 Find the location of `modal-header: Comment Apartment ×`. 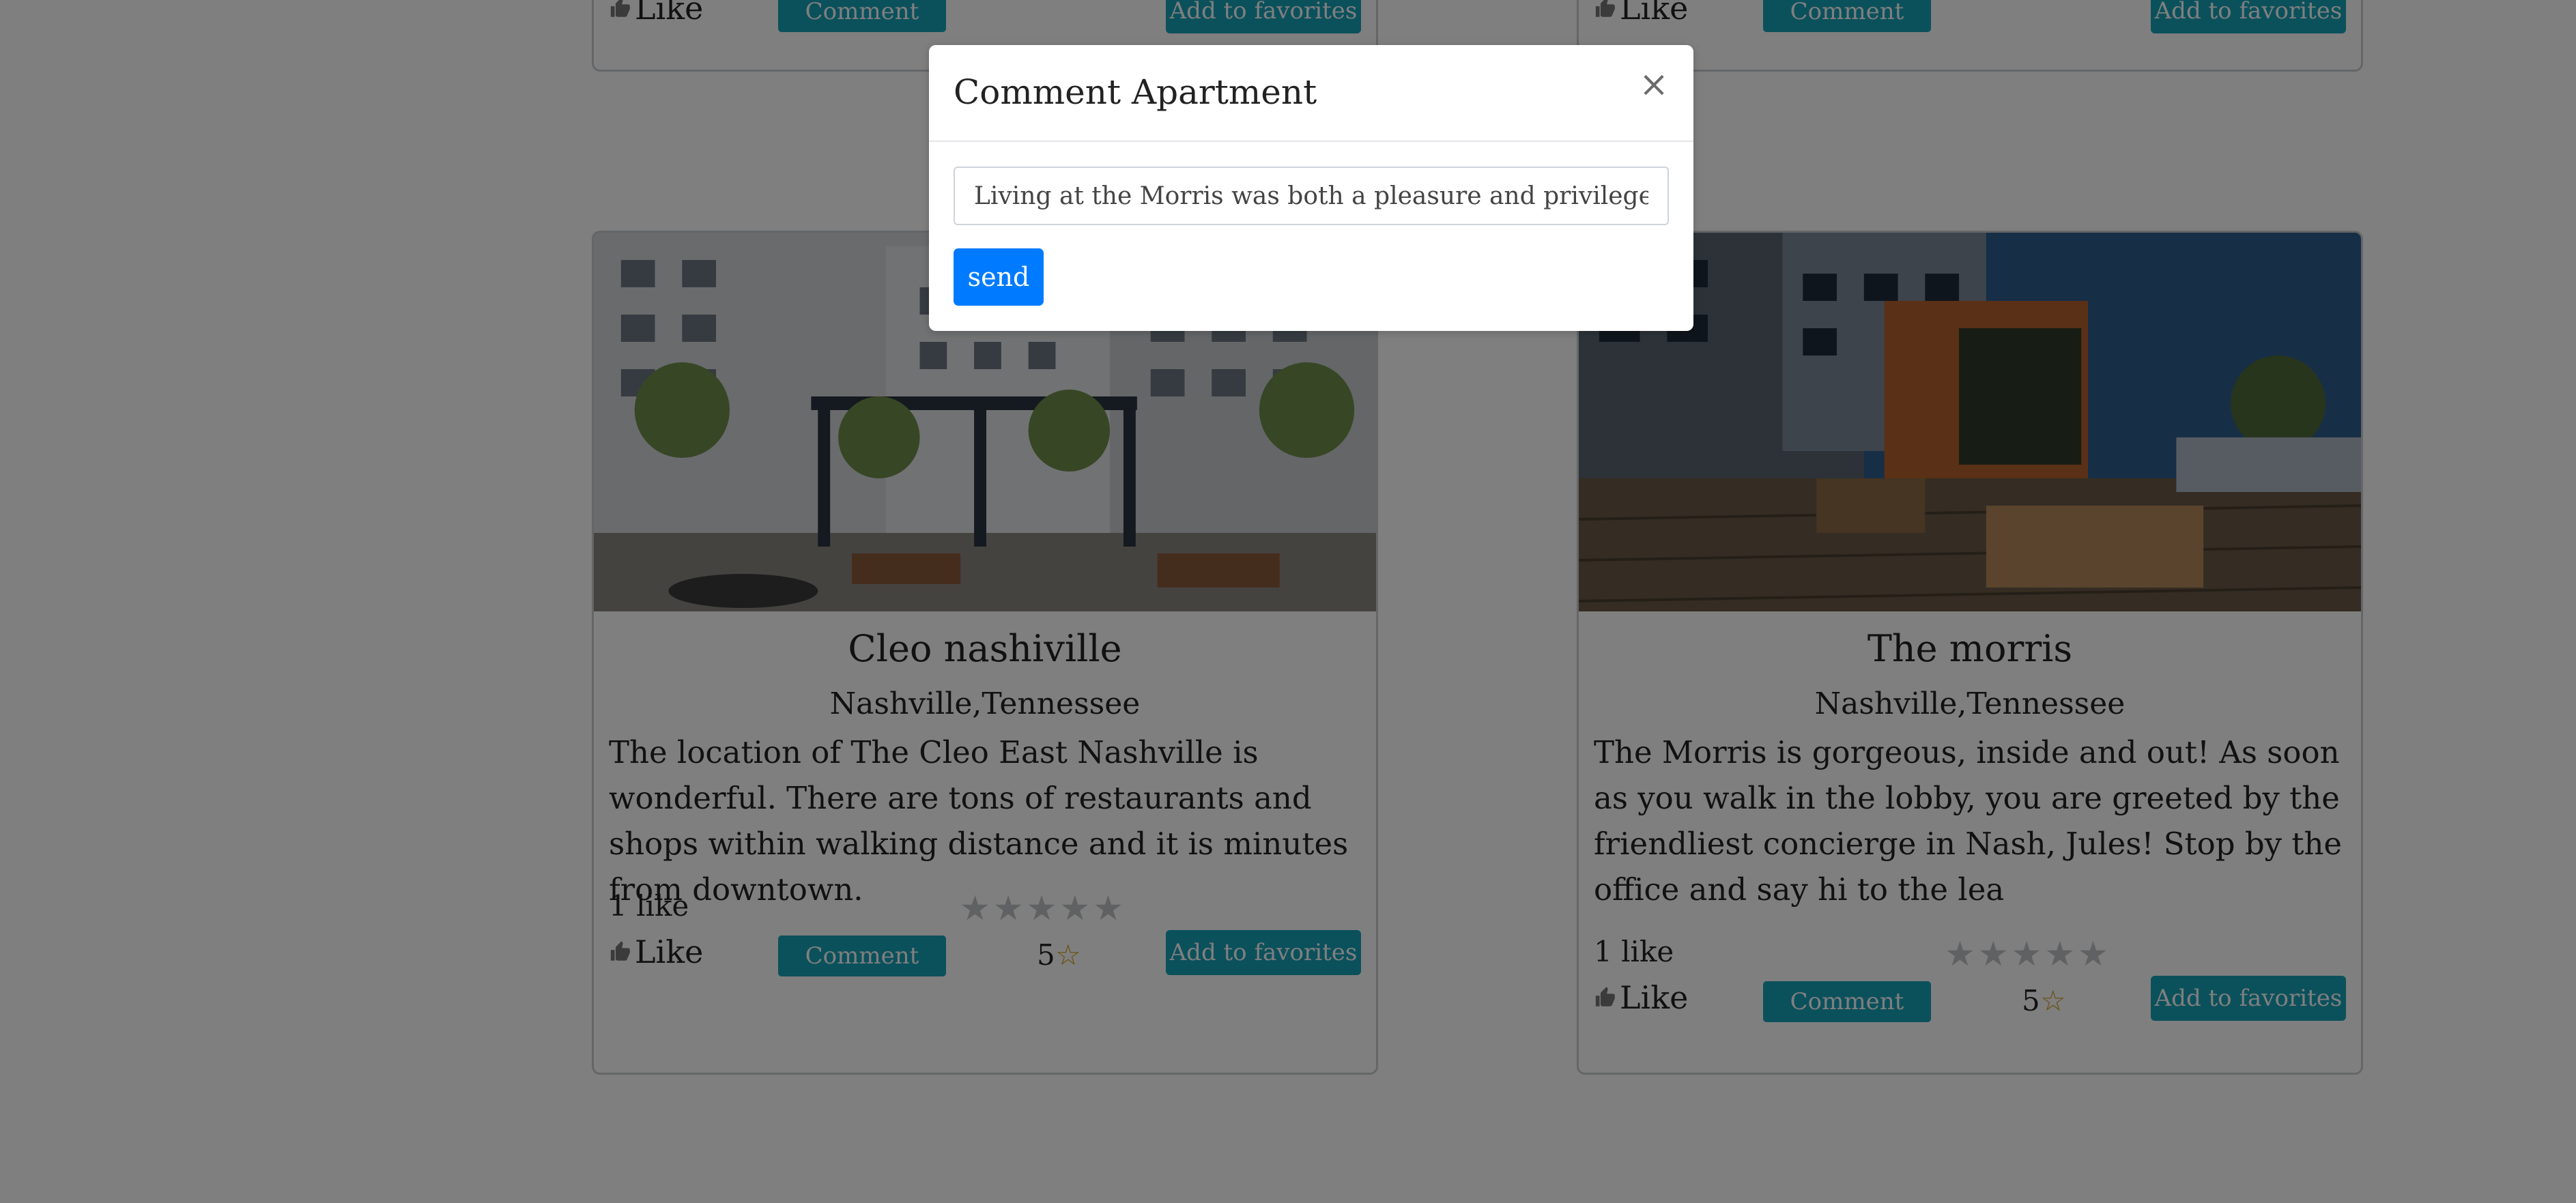

modal-header: Comment Apartment × is located at coordinates (1311, 93).